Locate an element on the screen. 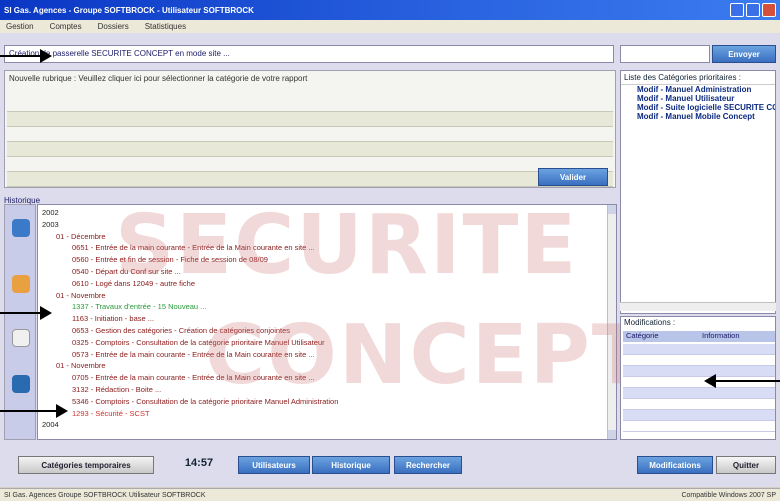  menu-item-dossiers: Dossiers is located at coordinates (113, 26).